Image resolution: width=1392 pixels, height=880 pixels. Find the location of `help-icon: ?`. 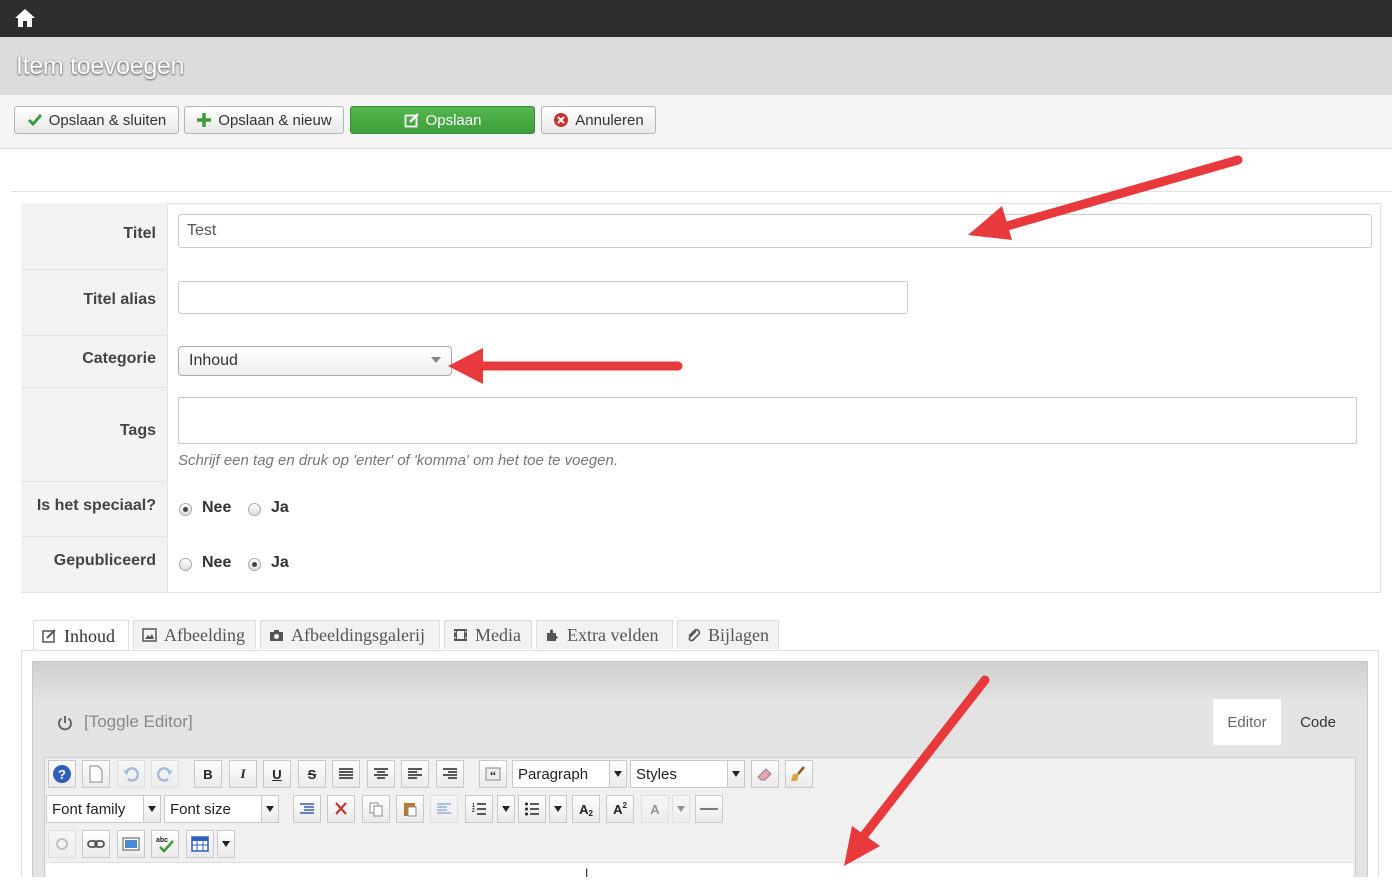

help-icon: ? is located at coordinates (62, 774).